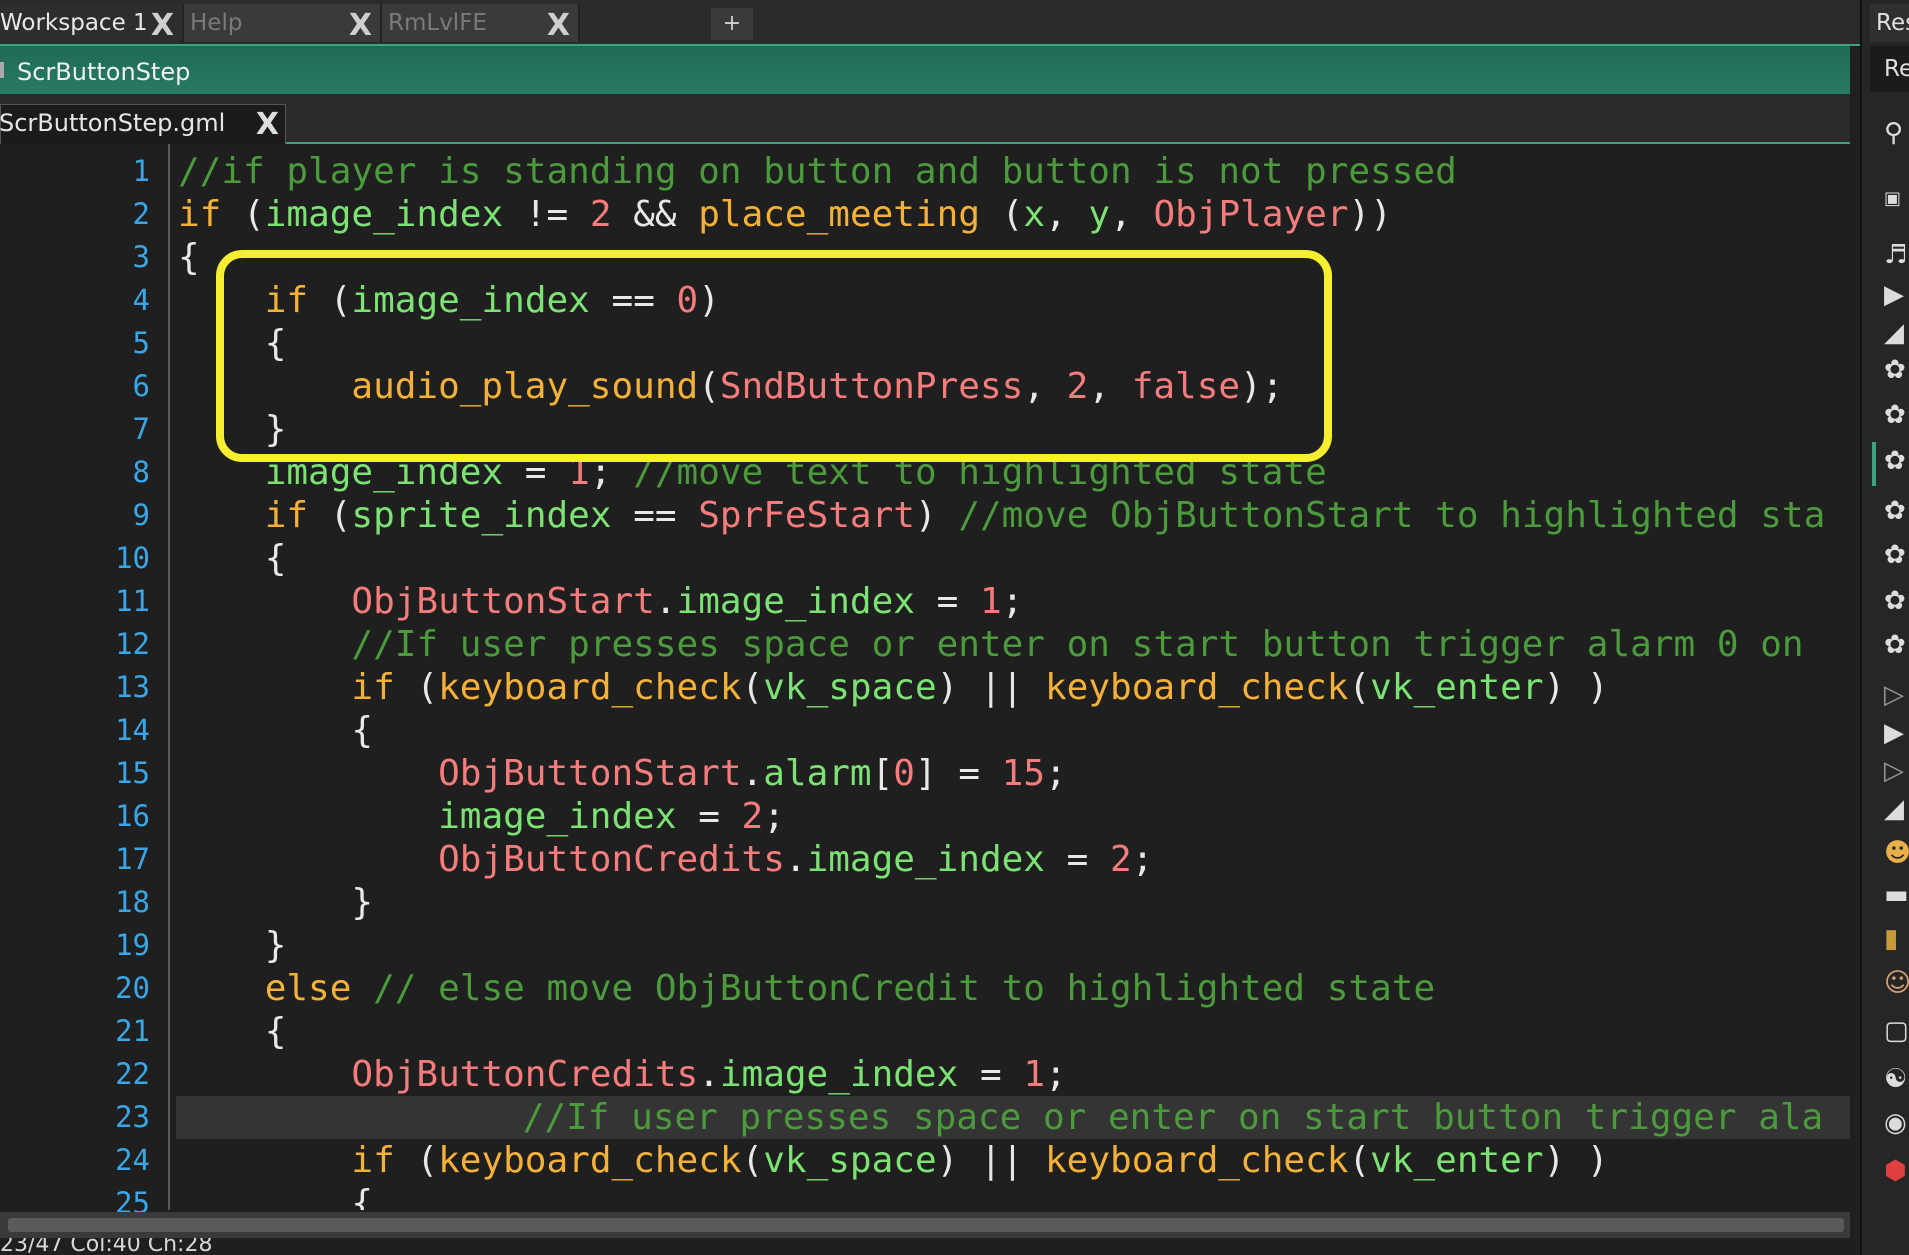 The width and height of the screenshot is (1909, 1255). What do you see at coordinates (1896, 983) in the screenshot?
I see `sprite-icon: ☺` at bounding box center [1896, 983].